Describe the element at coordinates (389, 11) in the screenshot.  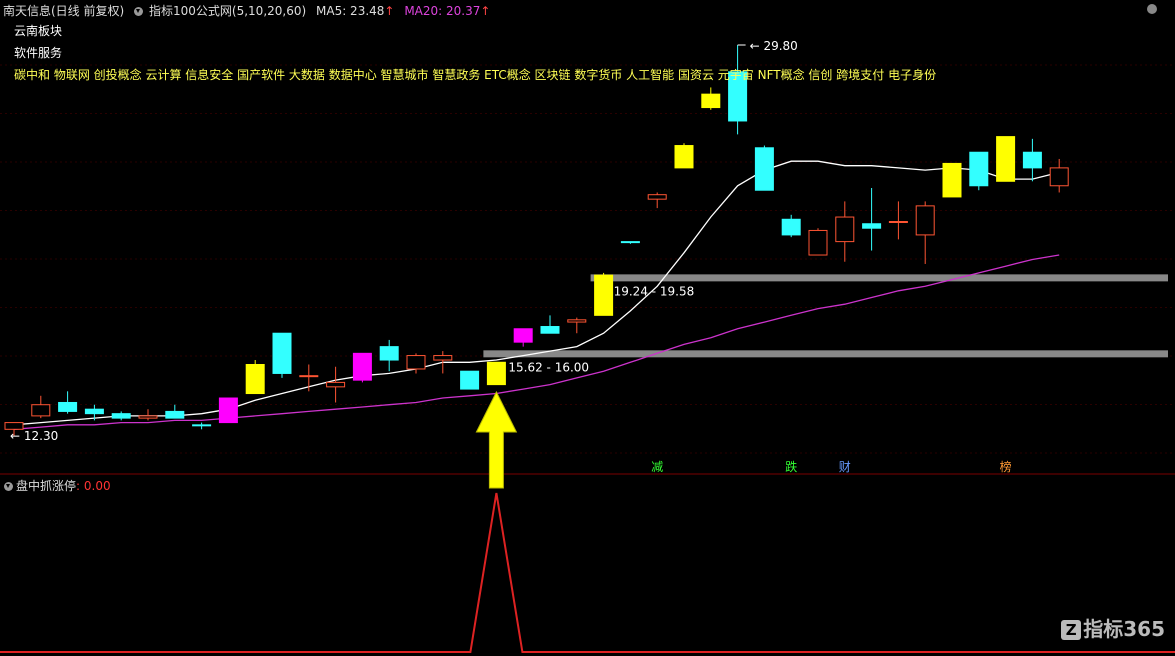
I see `ma5-arrow-icon: ↑` at that location.